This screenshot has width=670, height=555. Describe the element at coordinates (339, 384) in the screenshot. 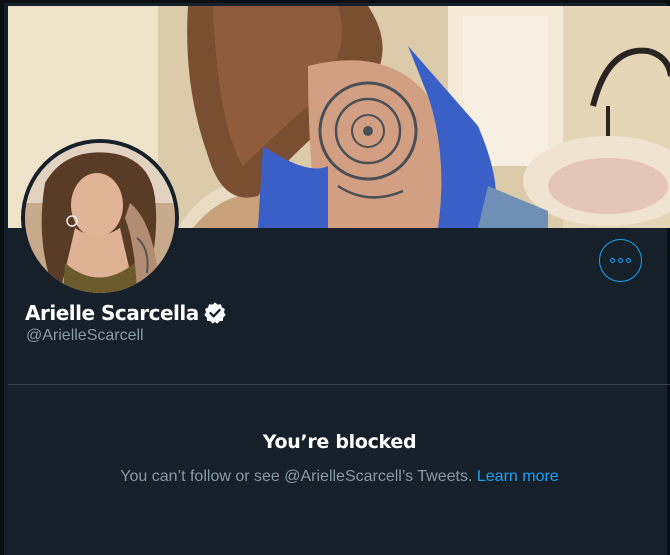

I see `section-divider` at that location.